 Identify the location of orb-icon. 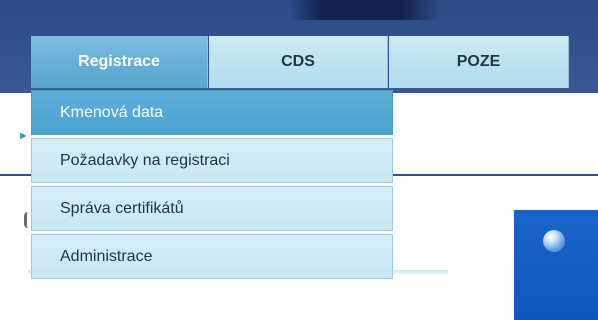
(554, 241).